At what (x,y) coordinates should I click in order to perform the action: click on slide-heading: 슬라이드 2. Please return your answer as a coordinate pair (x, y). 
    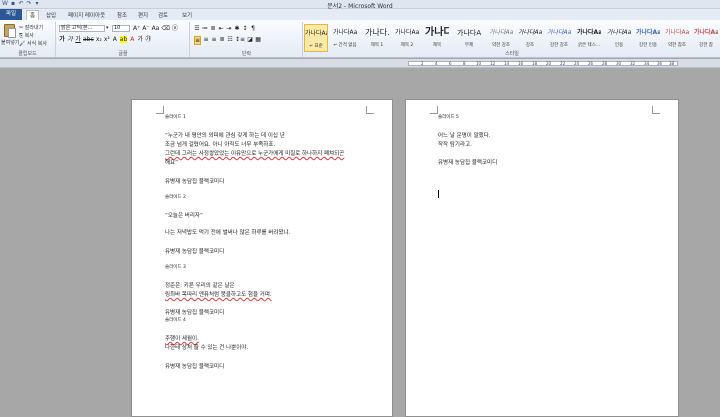
    Looking at the image, I should click on (175, 197).